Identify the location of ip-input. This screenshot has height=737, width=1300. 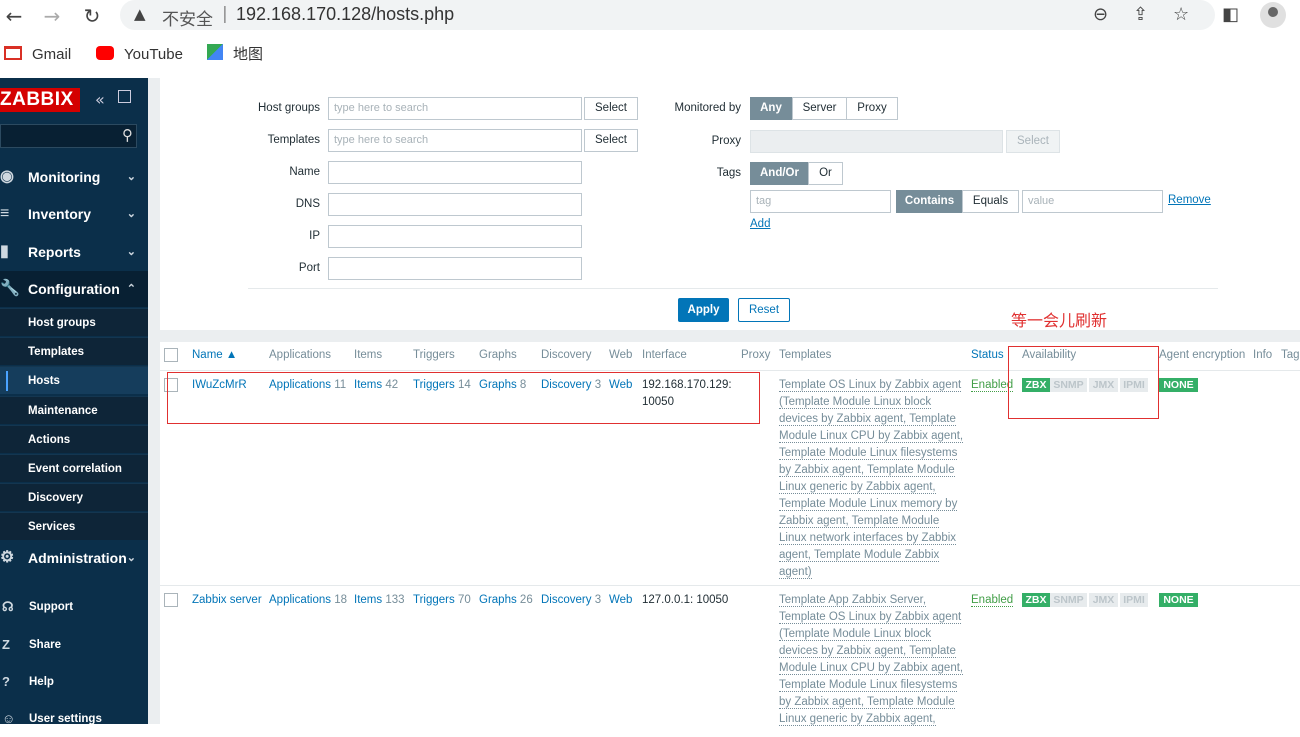
(455, 236).